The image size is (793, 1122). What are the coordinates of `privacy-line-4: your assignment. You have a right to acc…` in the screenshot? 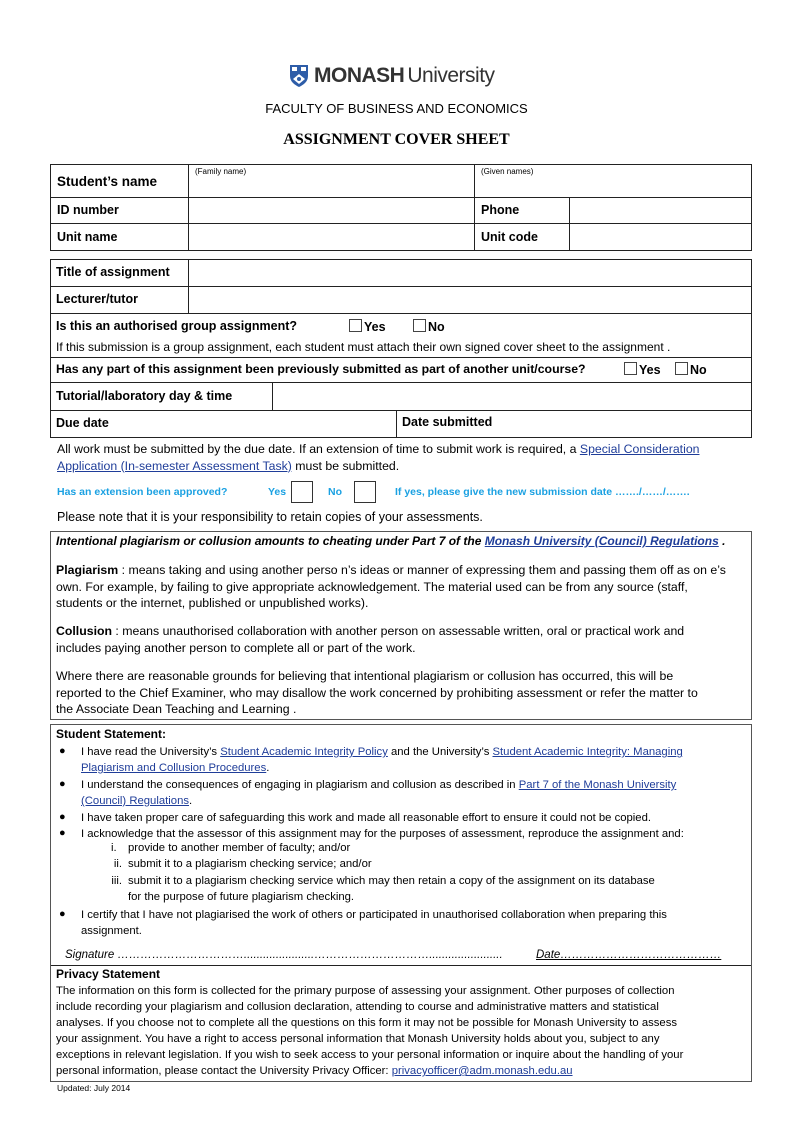 It's located at (358, 1039).